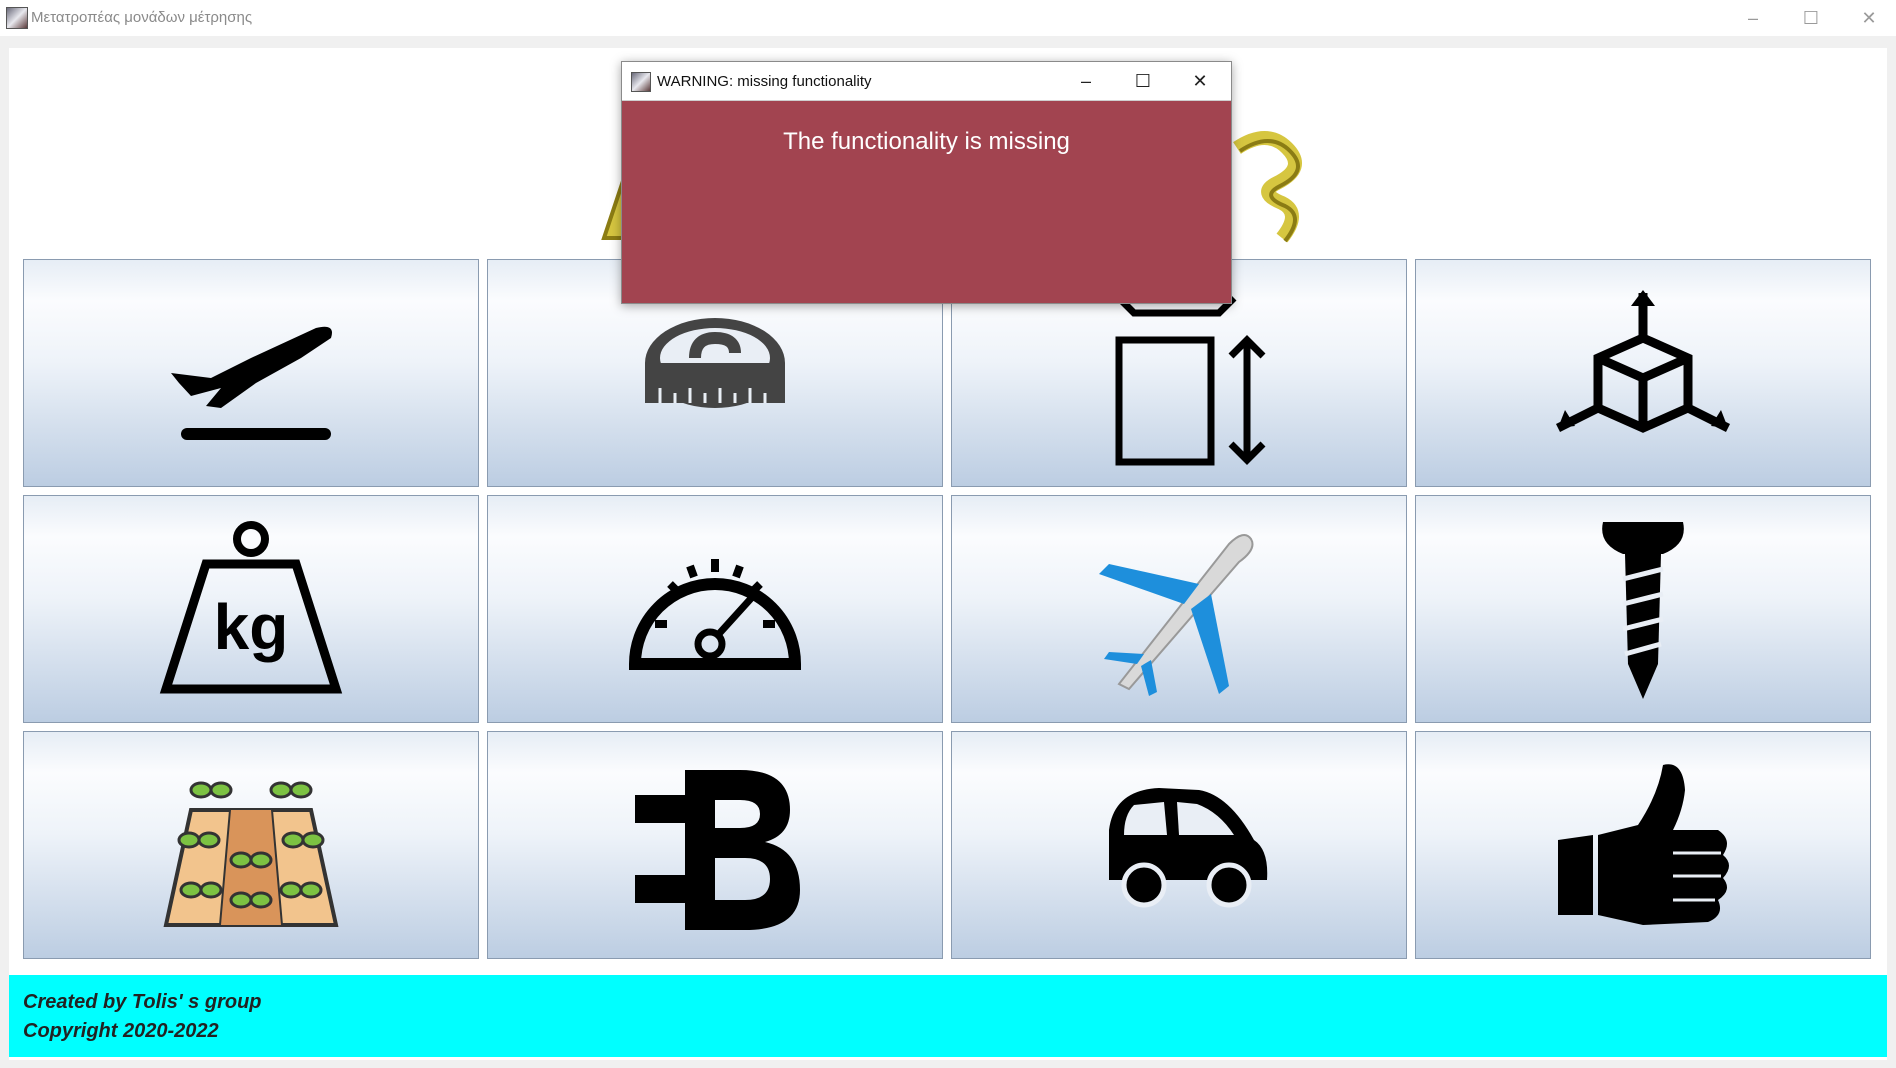  I want to click on measuring-tape-icon, so click(715, 363).